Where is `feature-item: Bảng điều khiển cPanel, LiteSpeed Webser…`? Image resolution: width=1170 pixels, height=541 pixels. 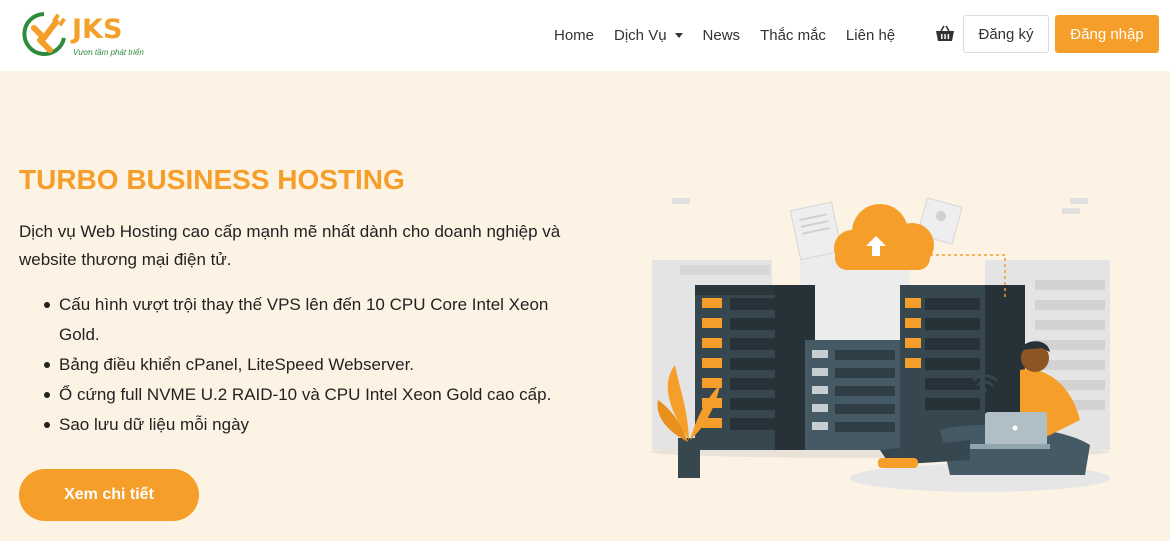
feature-item: Bảng điều khiển cPanel, LiteSpeed Webser… is located at coordinates (289, 365).